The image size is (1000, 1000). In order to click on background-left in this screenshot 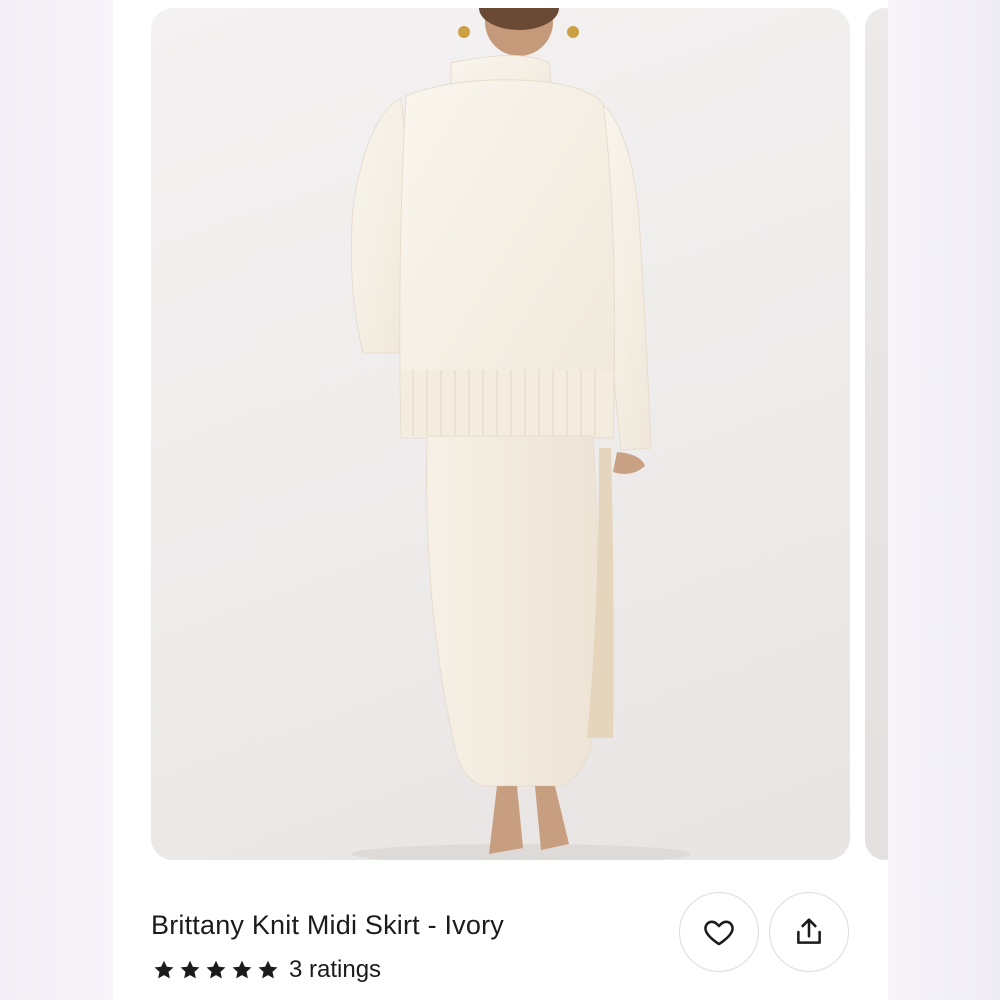, I will do `click(56, 500)`.